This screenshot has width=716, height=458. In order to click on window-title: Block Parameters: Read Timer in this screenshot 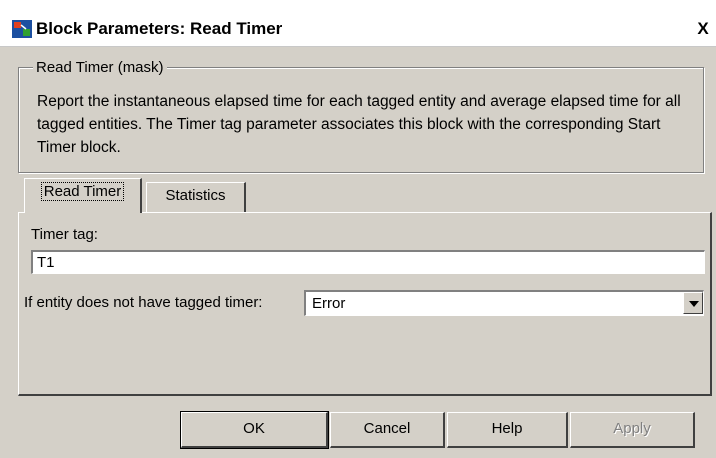, I will do `click(159, 28)`.